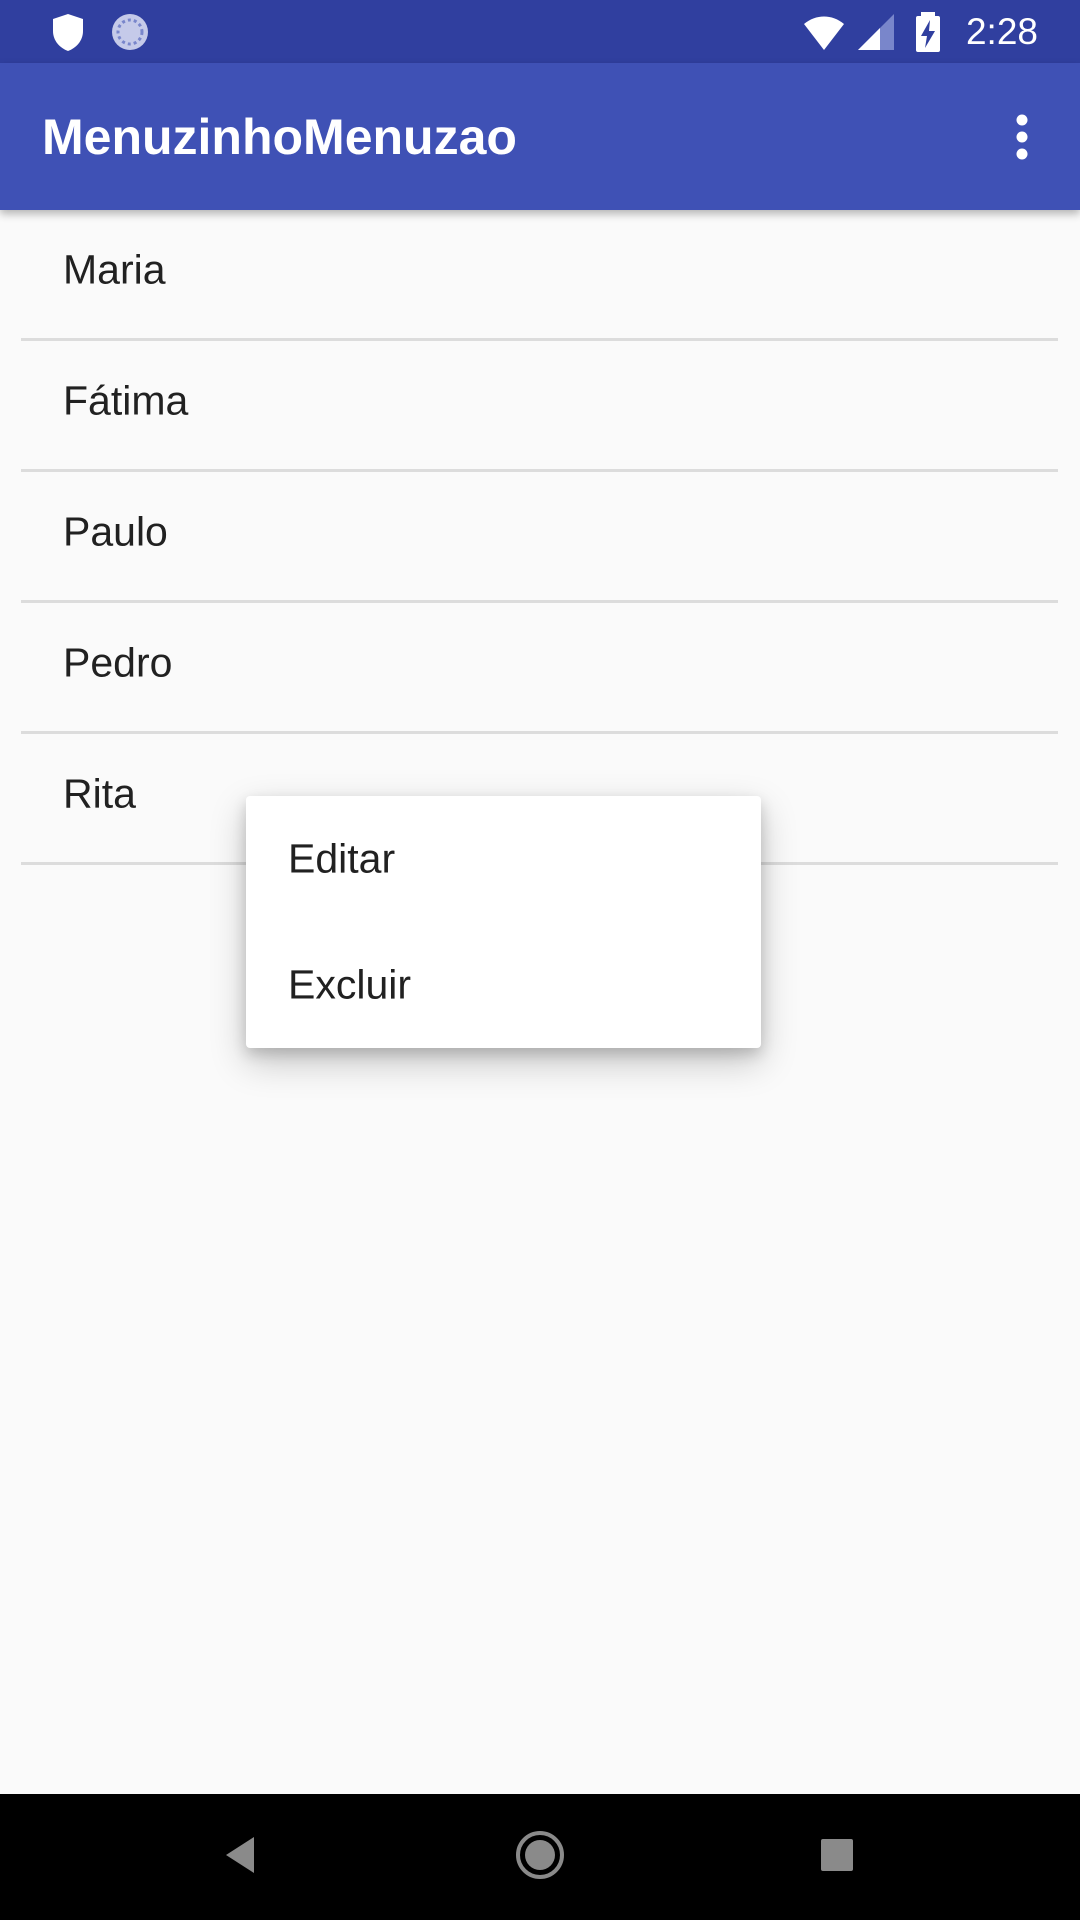 The height and width of the screenshot is (1920, 1080). Describe the element at coordinates (539, 668) in the screenshot. I see `list-item: Pedro` at that location.